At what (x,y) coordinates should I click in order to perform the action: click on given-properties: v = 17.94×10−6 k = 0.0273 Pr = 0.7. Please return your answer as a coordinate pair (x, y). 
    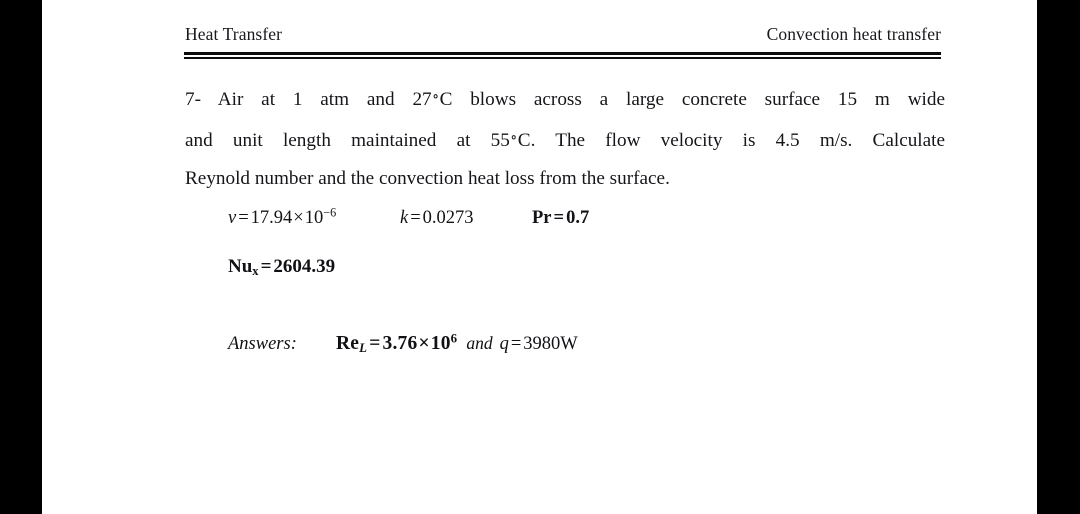
    Looking at the image, I should click on (578, 223).